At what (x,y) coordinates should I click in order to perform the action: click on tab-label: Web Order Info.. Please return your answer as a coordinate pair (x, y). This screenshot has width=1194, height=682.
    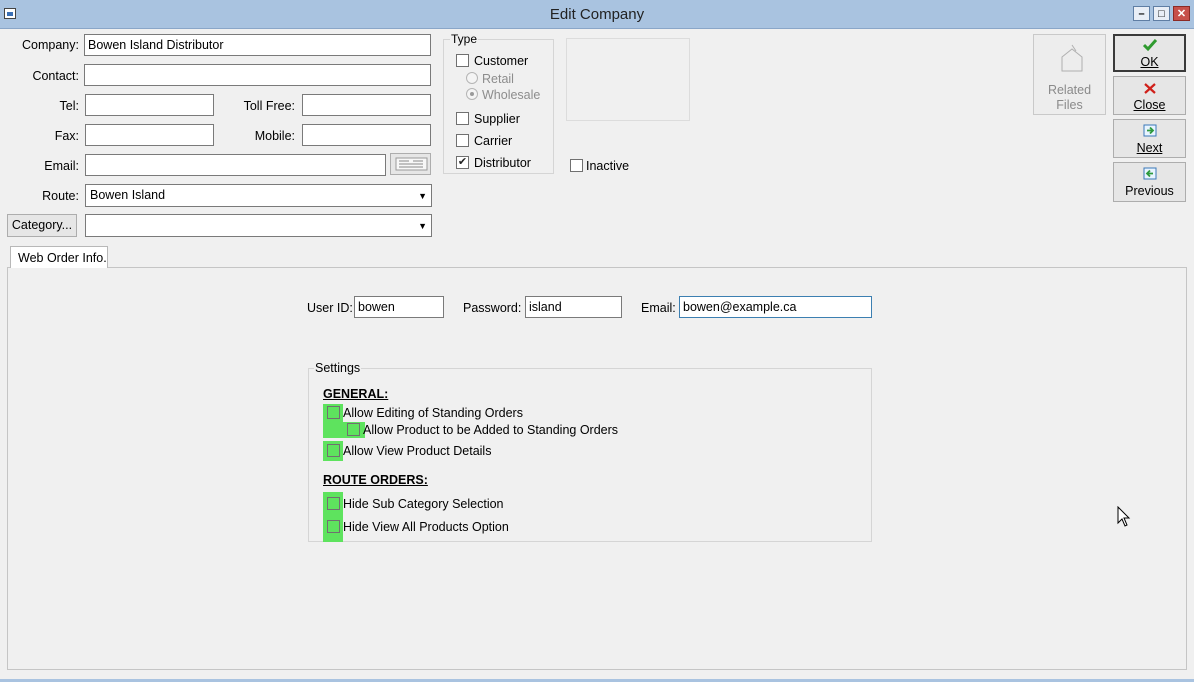
    Looking at the image, I should click on (62, 258).